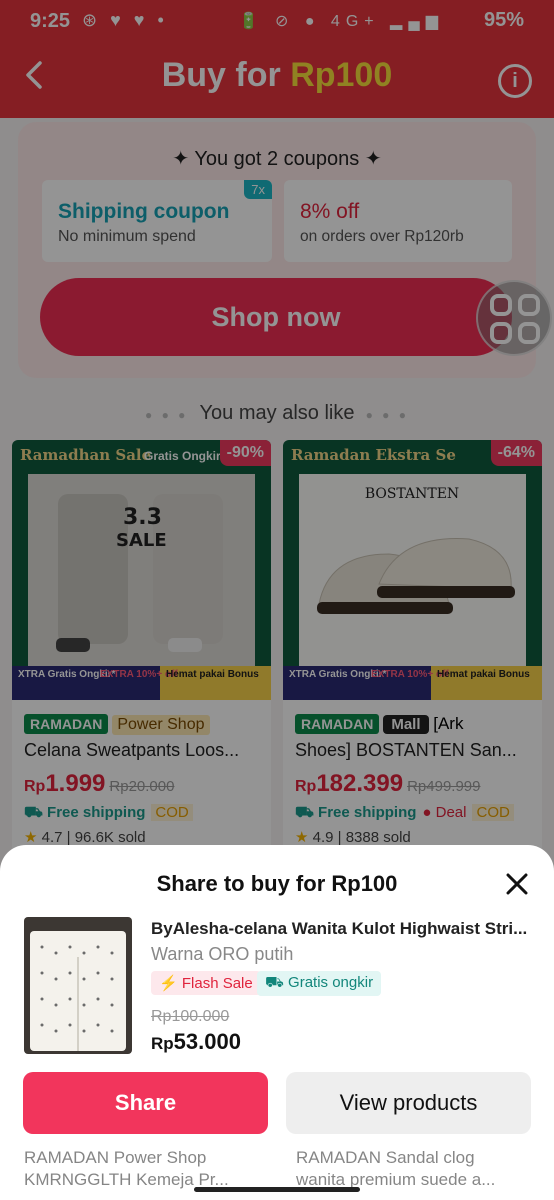 The image size is (554, 1200). What do you see at coordinates (190, 1016) in the screenshot?
I see `sheet-old-price: Rp100.000` at bounding box center [190, 1016].